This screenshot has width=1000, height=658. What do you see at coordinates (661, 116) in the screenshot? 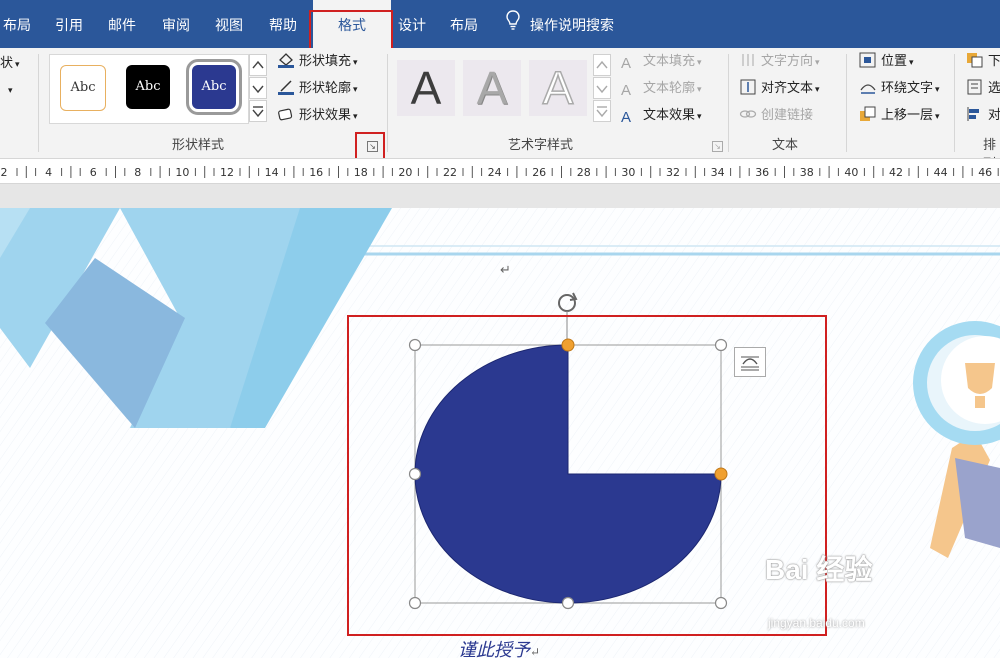
I see `text-effects-button: A 文本效果 ▾` at bounding box center [661, 116].